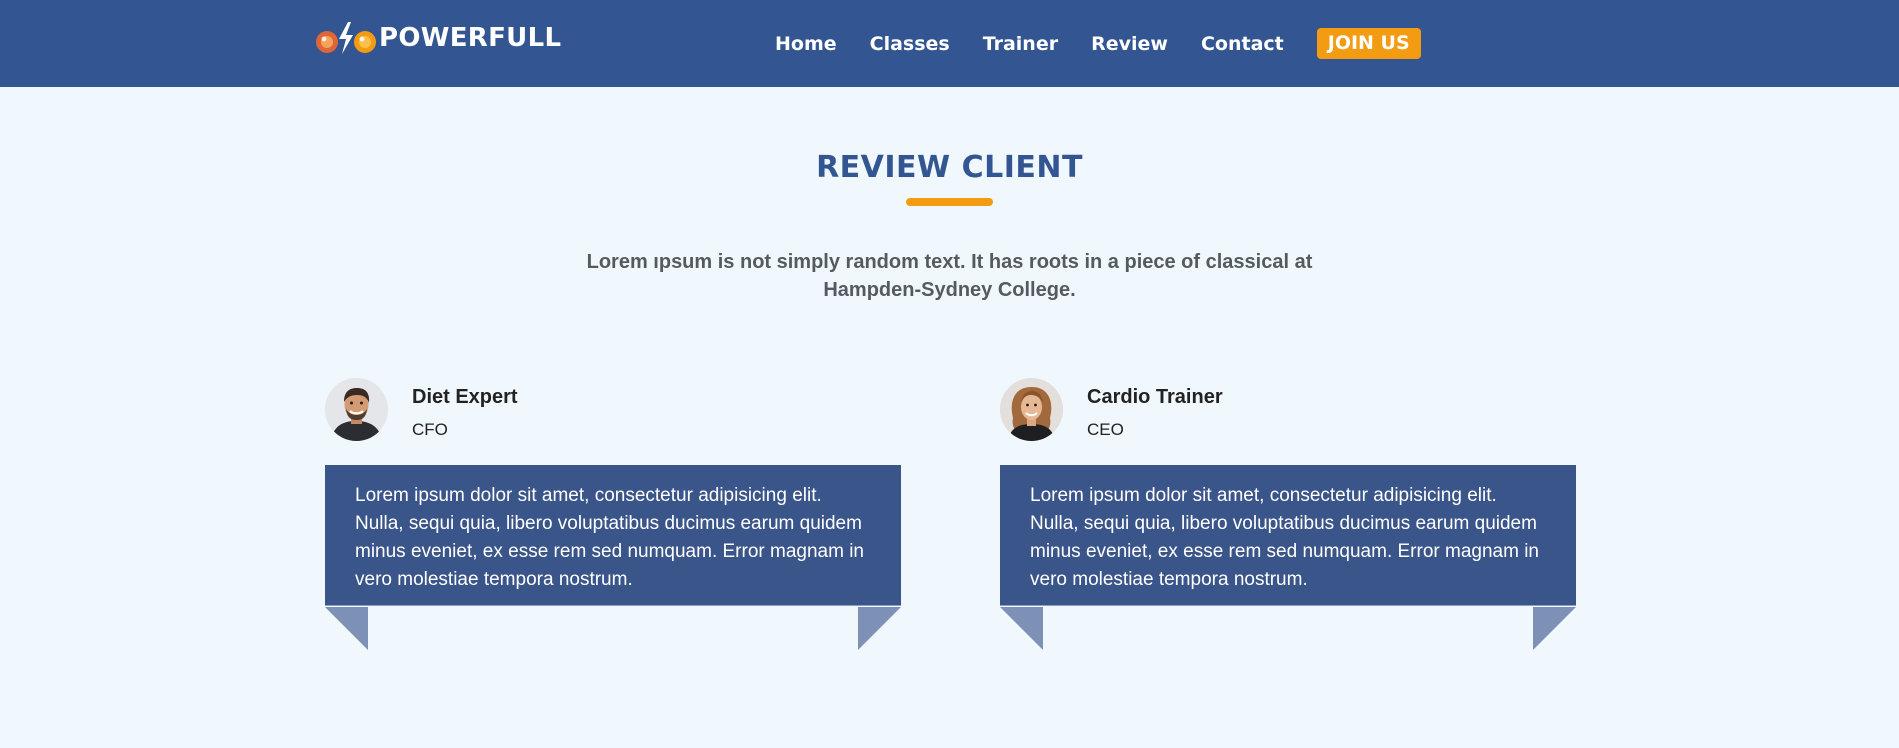 This screenshot has width=1899, height=748. What do you see at coordinates (910, 44) in the screenshot?
I see `nav-link-classes: Classes` at bounding box center [910, 44].